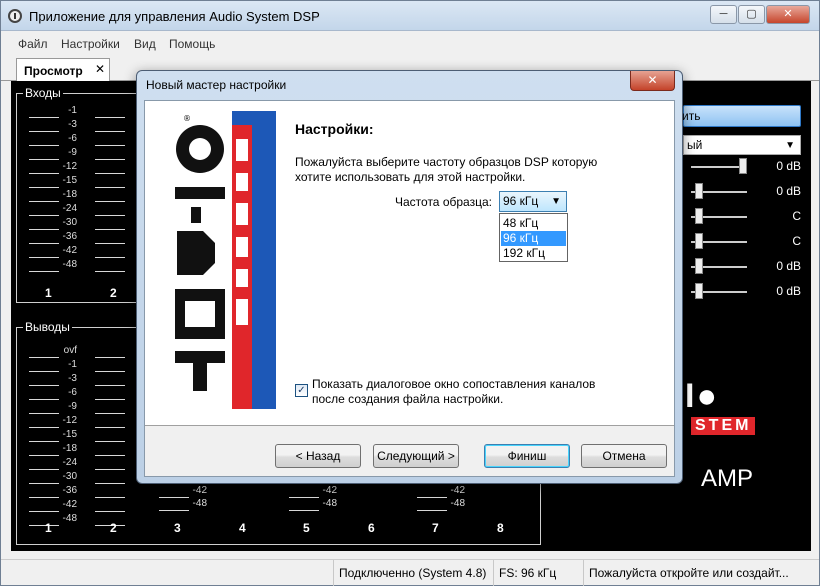 This screenshot has height=586, width=820. I want to click on sample-rate-option-48: 48 кГц, so click(533, 223).